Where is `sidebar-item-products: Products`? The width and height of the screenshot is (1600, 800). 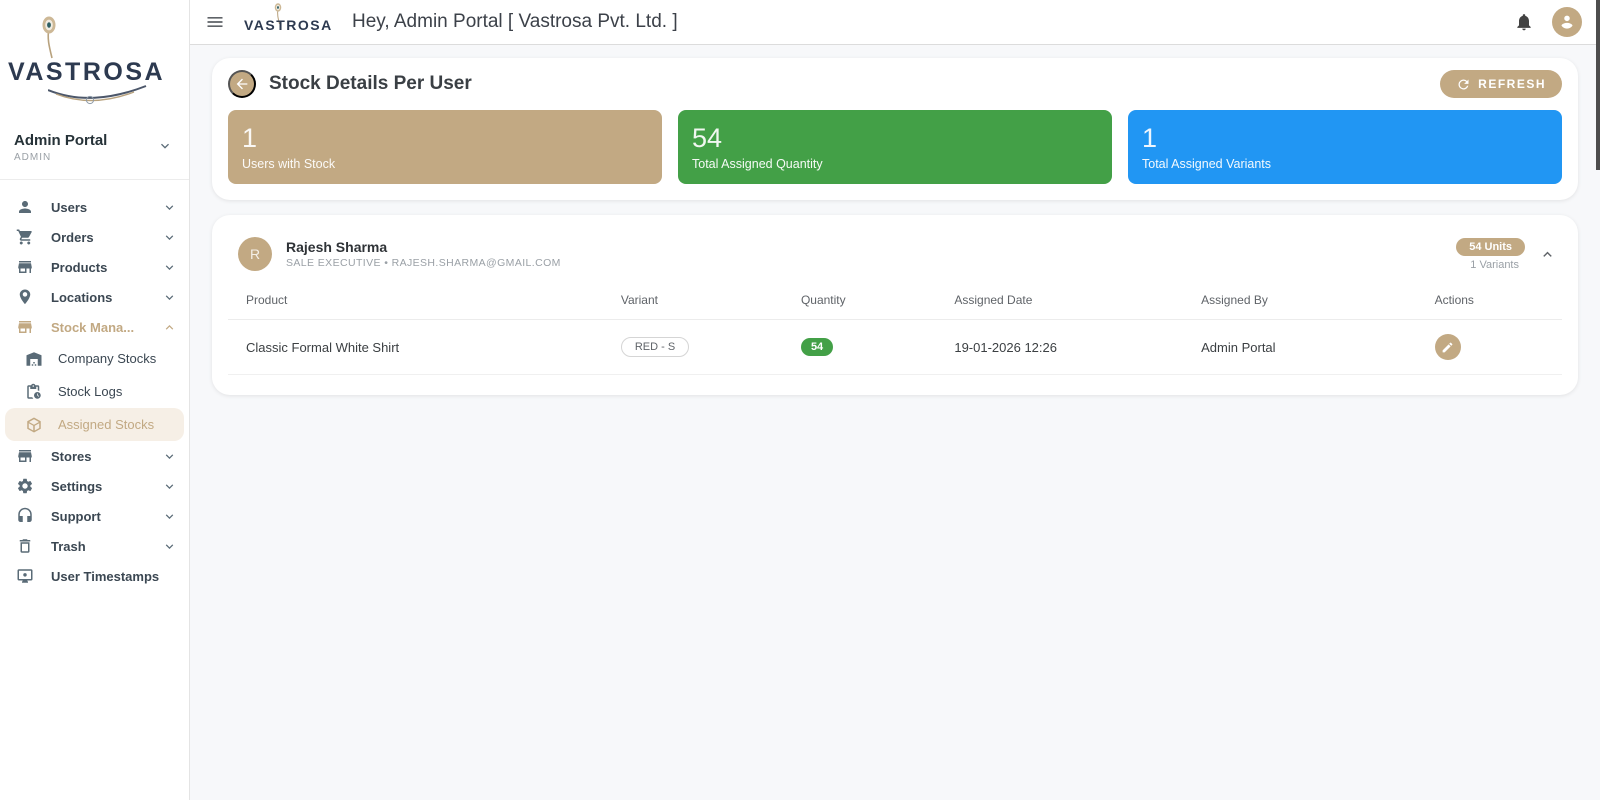
sidebar-item-products: Products is located at coordinates (94, 267).